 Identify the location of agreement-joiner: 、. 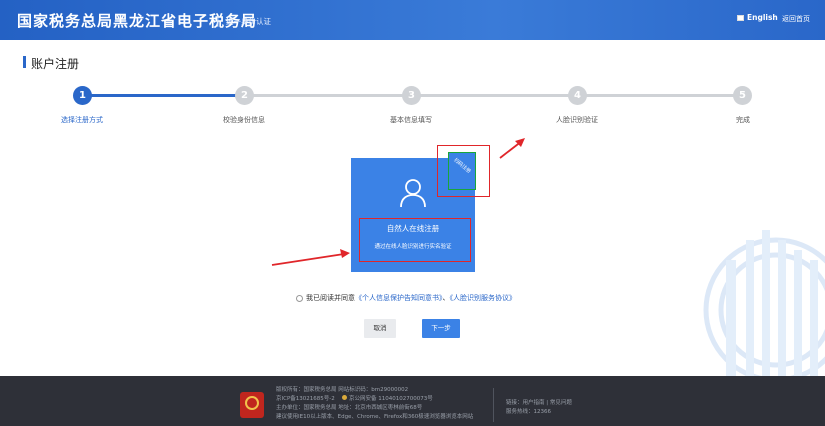
(446, 298).